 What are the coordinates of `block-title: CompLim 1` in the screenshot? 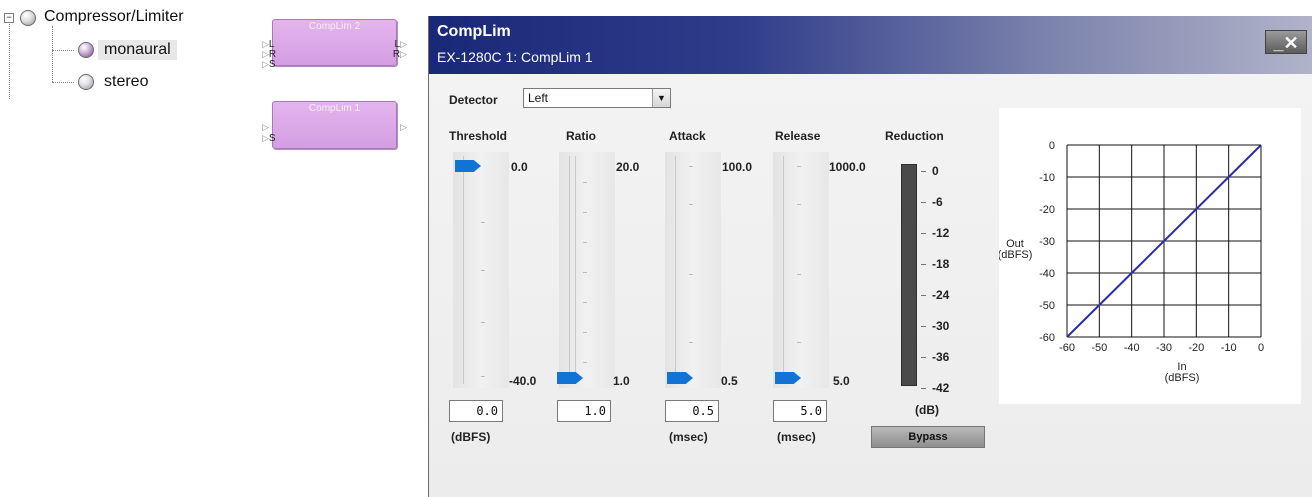 It's located at (334, 108).